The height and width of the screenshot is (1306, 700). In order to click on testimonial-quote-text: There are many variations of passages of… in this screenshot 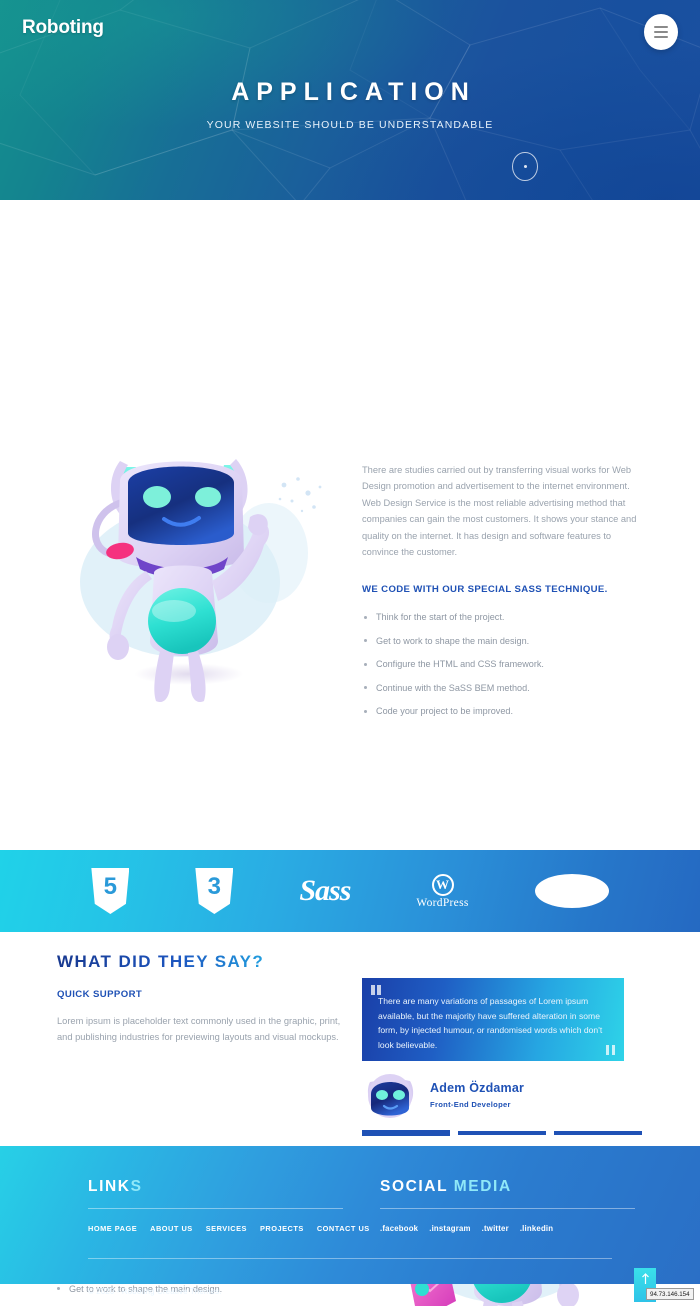, I will do `click(490, 1023)`.